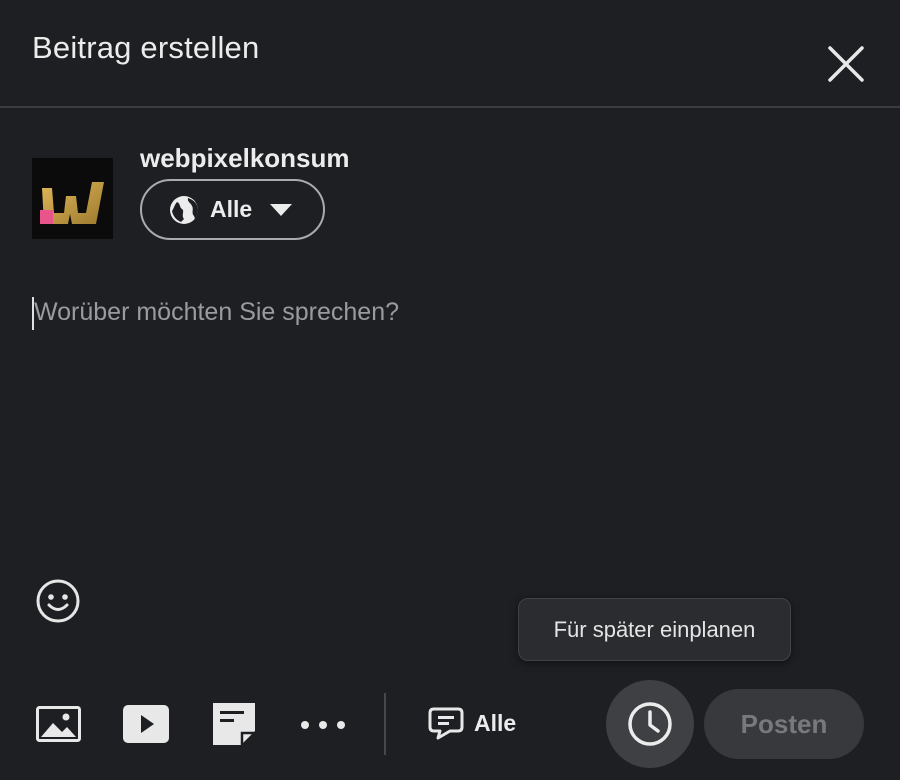 This screenshot has width=900, height=780. Describe the element at coordinates (184, 209) in the screenshot. I see `globe-icon` at that location.